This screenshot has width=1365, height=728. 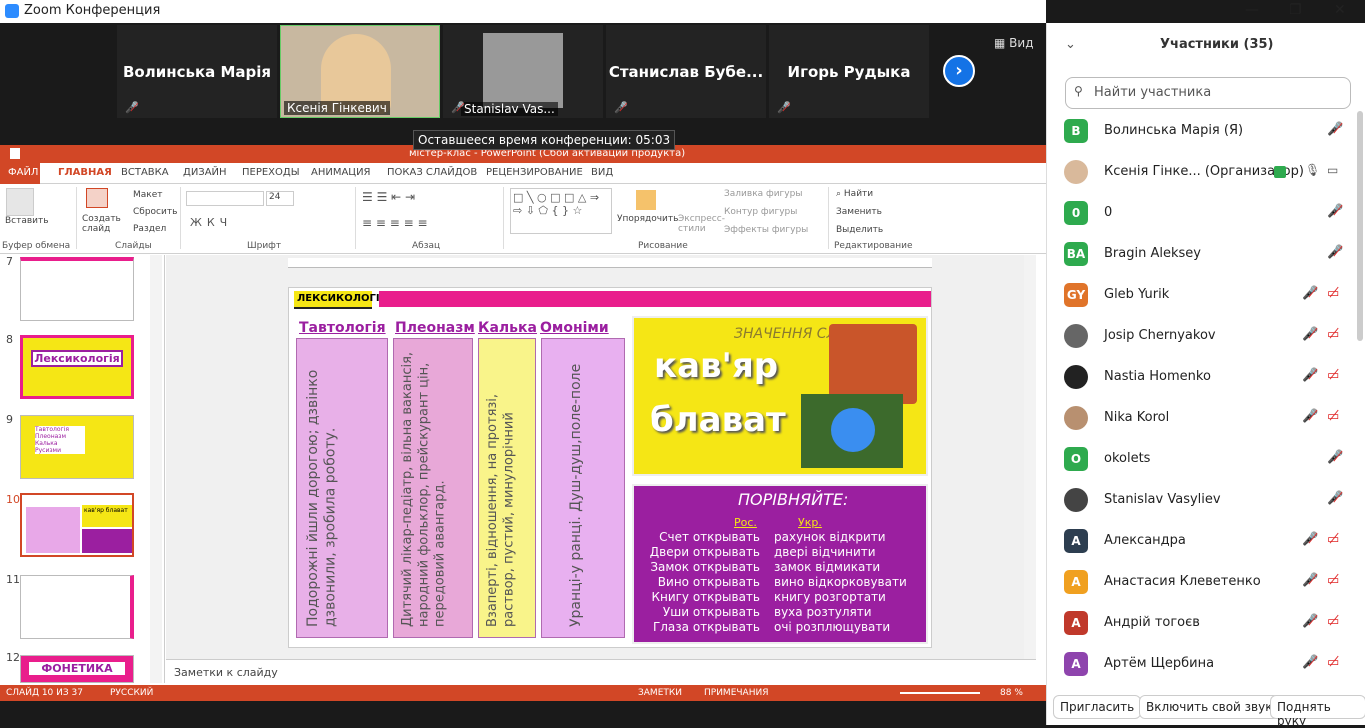 I want to click on participant-row: А Александра 🎤̸ ▭̸, so click(x=1199, y=541).